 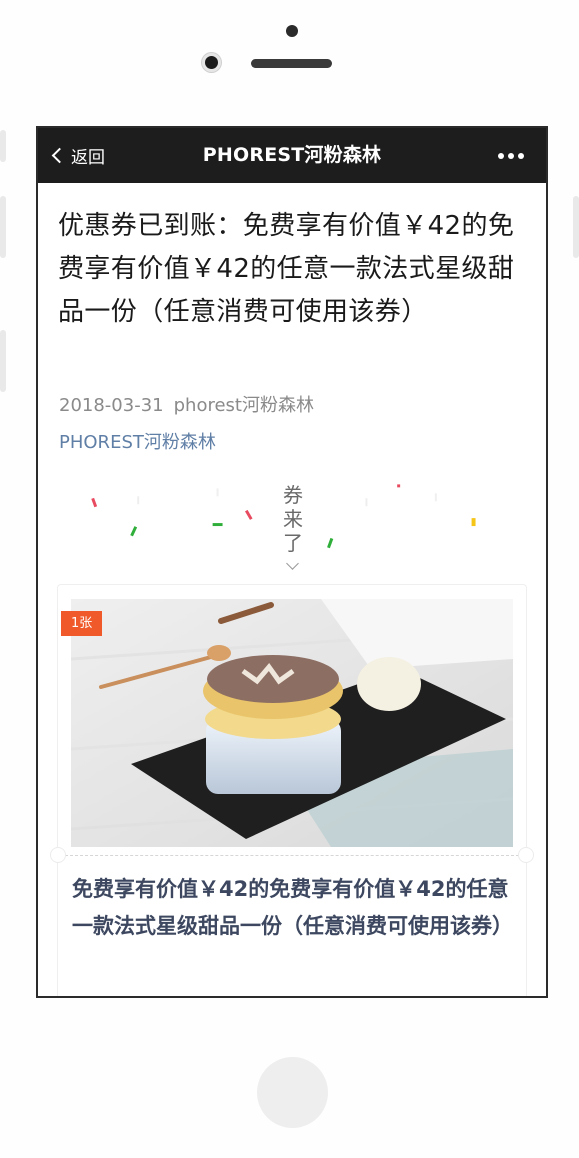 What do you see at coordinates (243, 405) in the screenshot?
I see `article-author: phorest河粉森林` at bounding box center [243, 405].